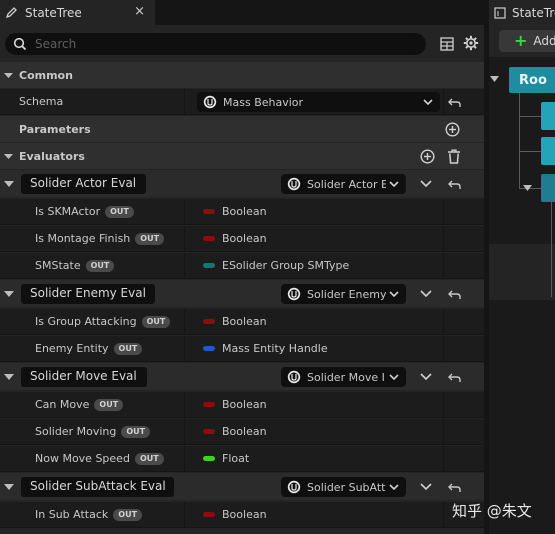 This screenshot has width=555, height=534. I want to click on statetree-graph-panel: StateTre + Add Roo, so click(519, 267).